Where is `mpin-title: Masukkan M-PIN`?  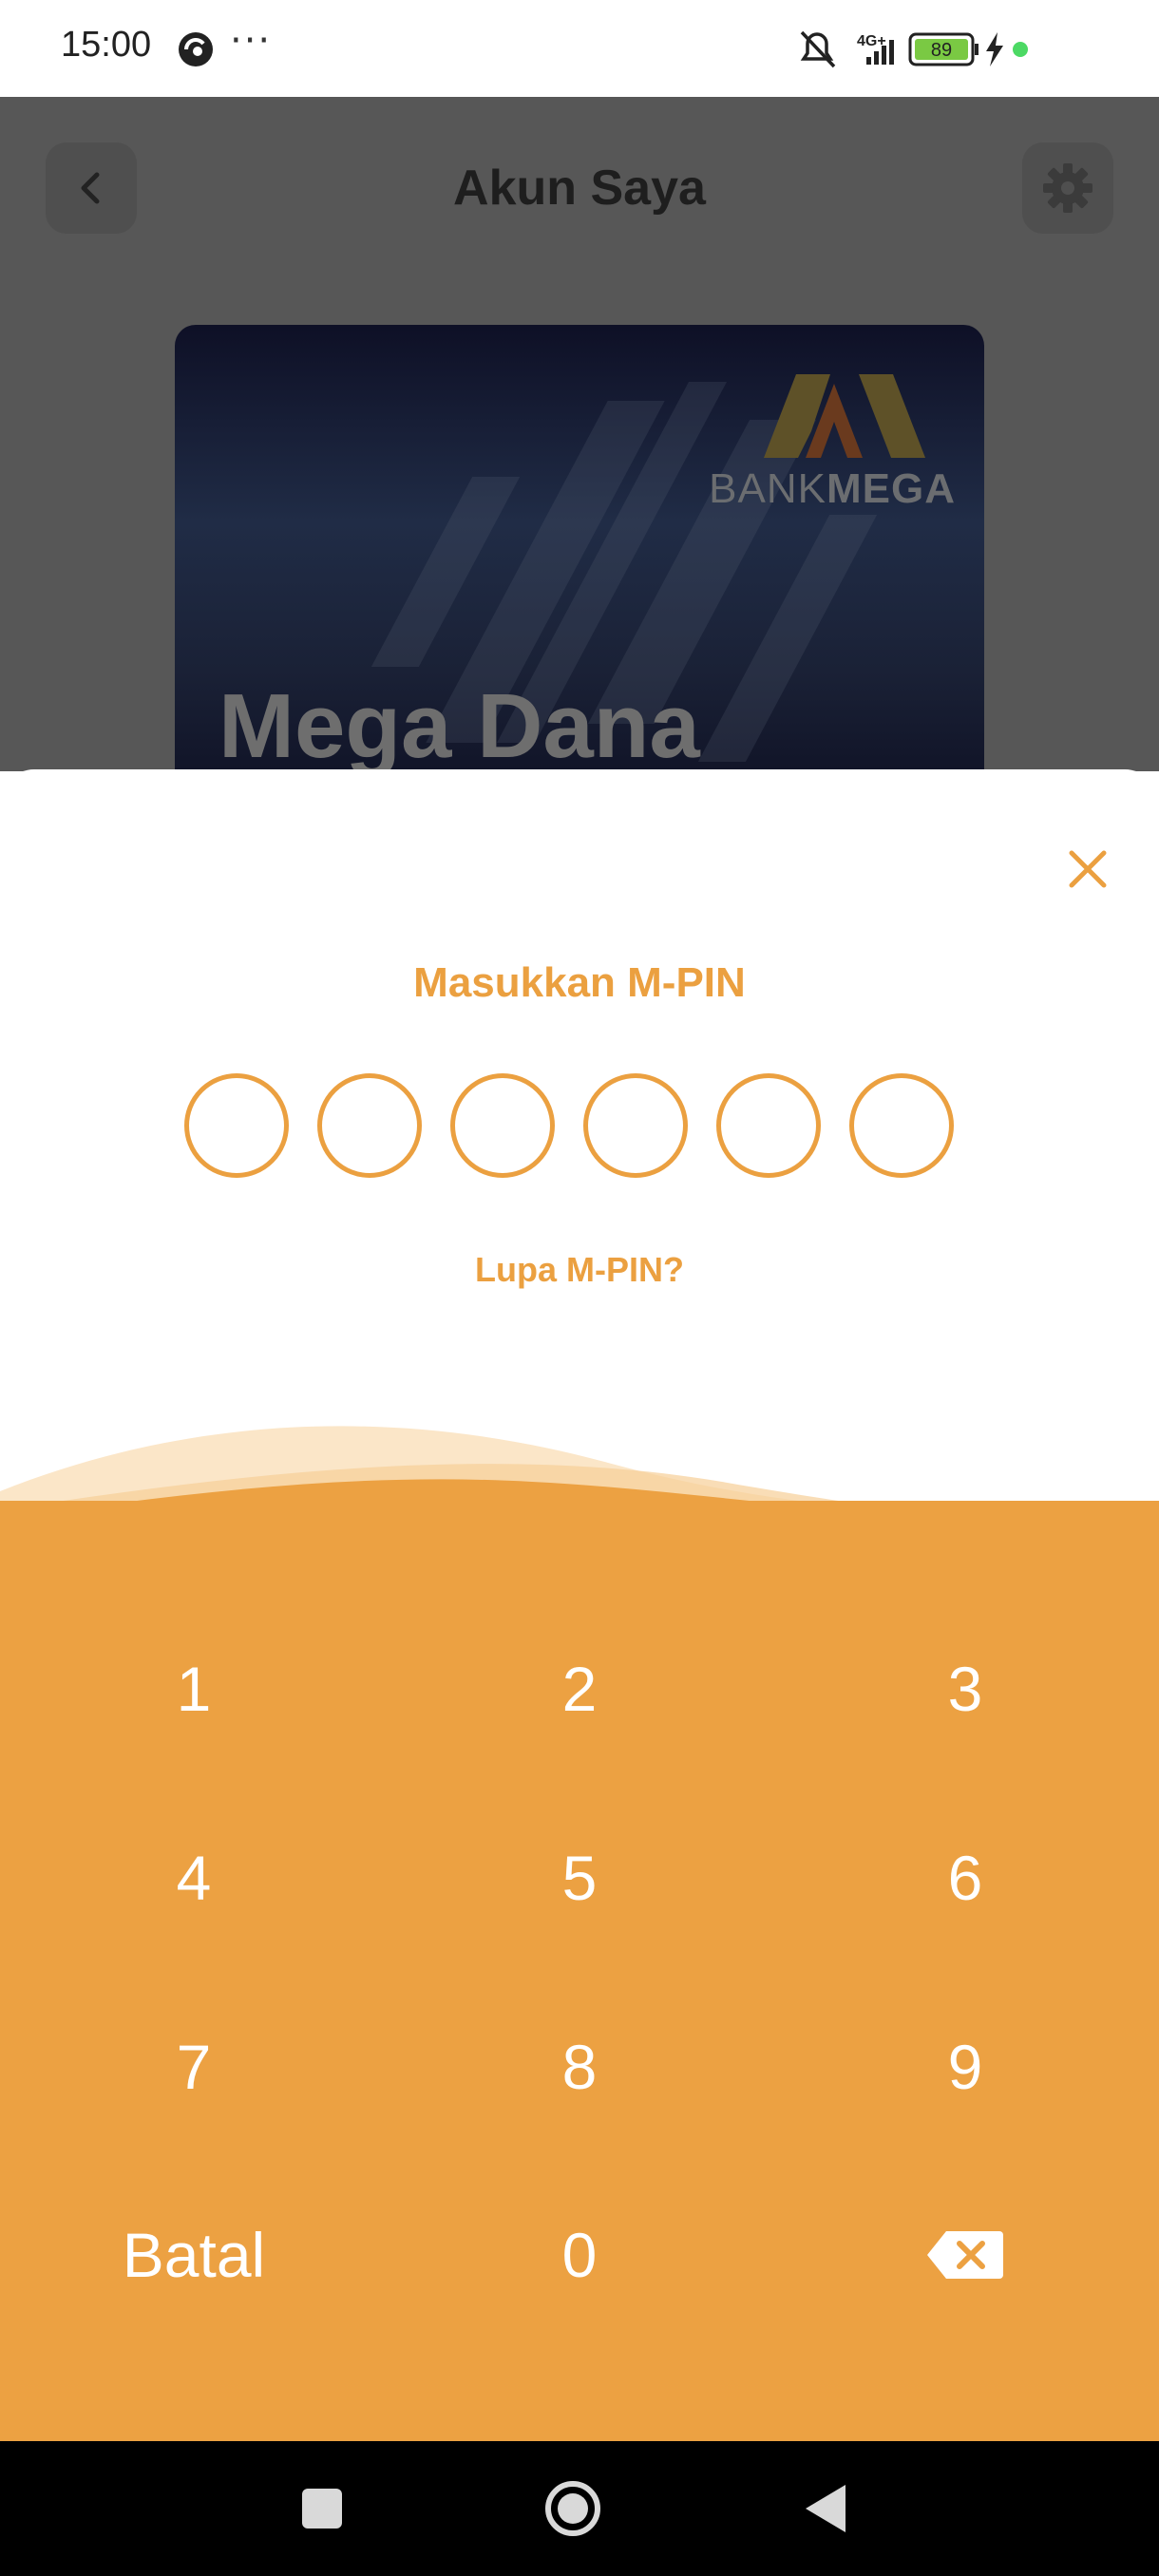 mpin-title: Masukkan M-PIN is located at coordinates (579, 982).